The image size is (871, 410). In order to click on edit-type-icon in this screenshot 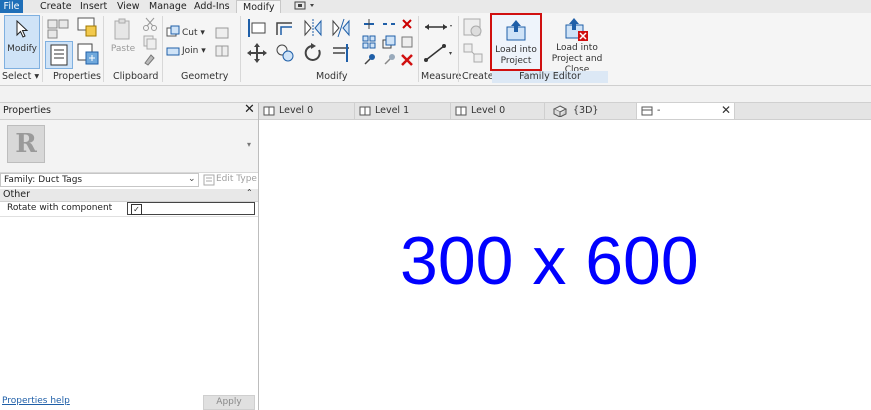, I will do `click(209, 180)`.